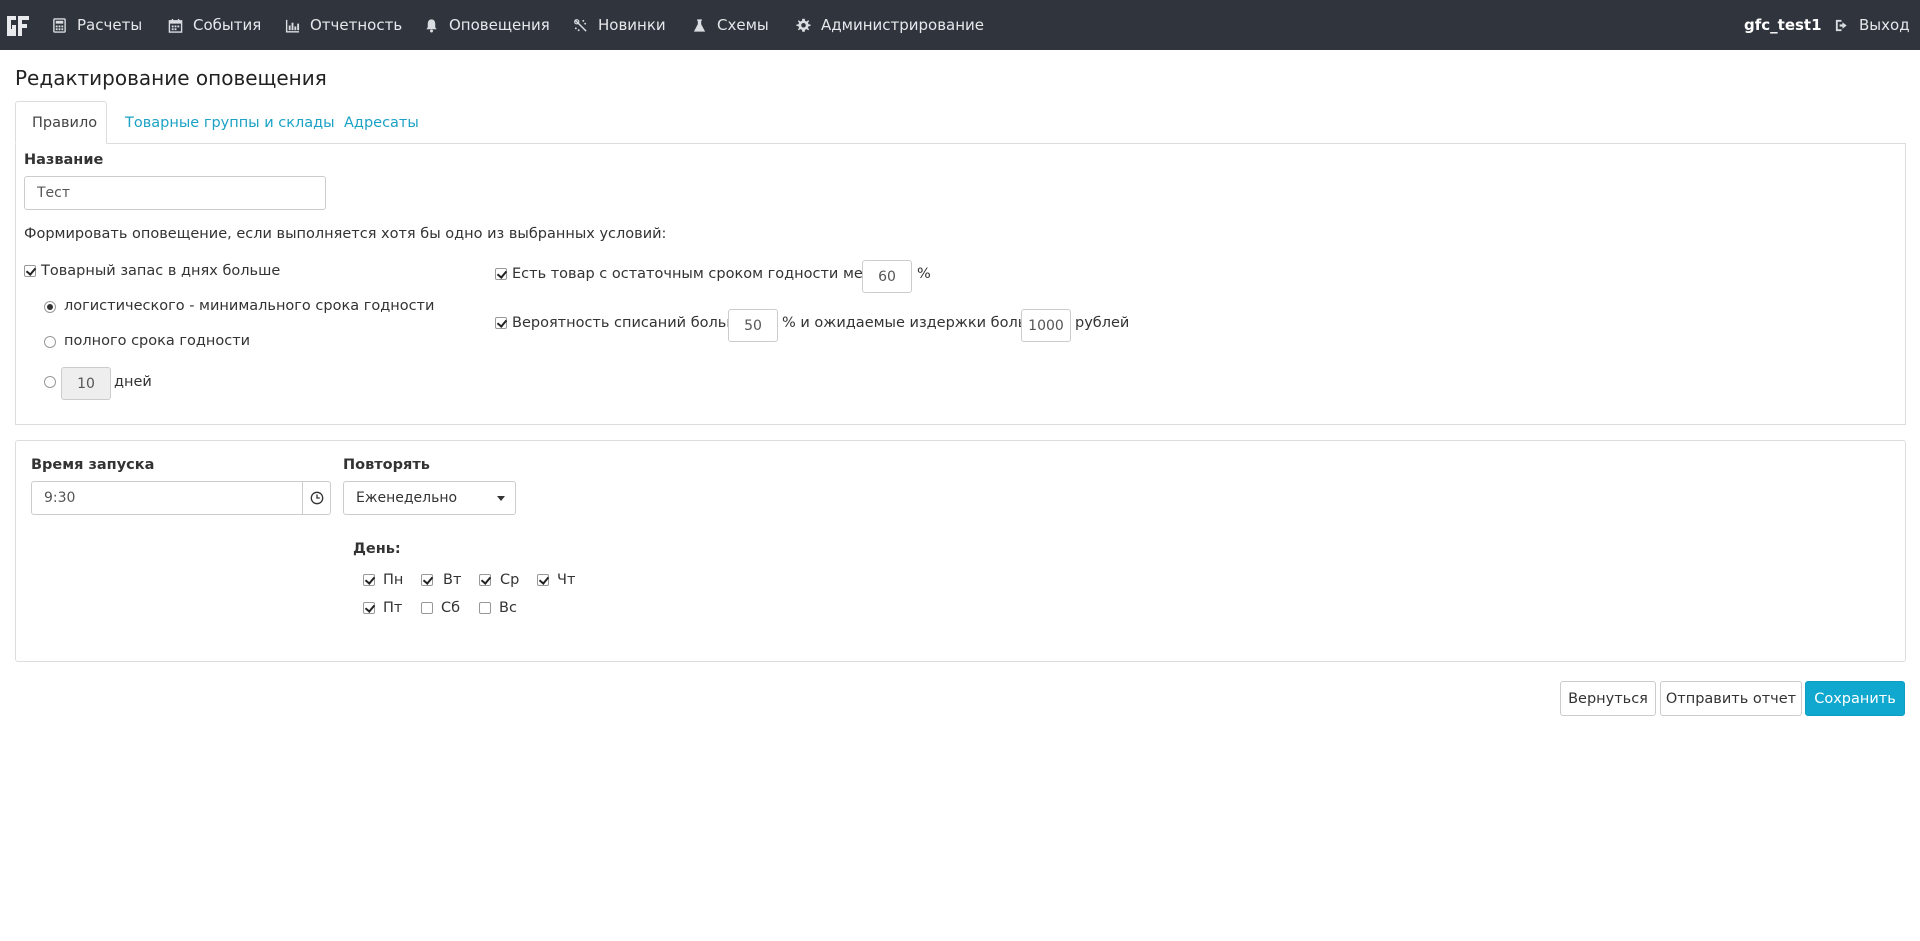 The height and width of the screenshot is (941, 1920). I want to click on day-checkbox-sat, so click(427, 608).